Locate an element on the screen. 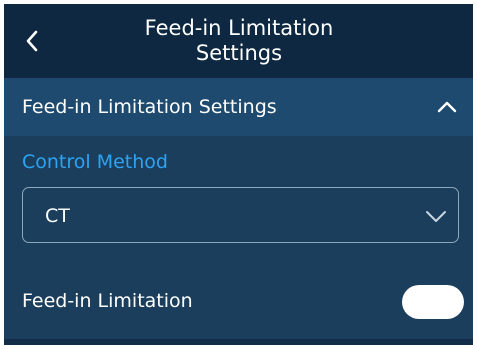  divider is located at coordinates (238, 342).